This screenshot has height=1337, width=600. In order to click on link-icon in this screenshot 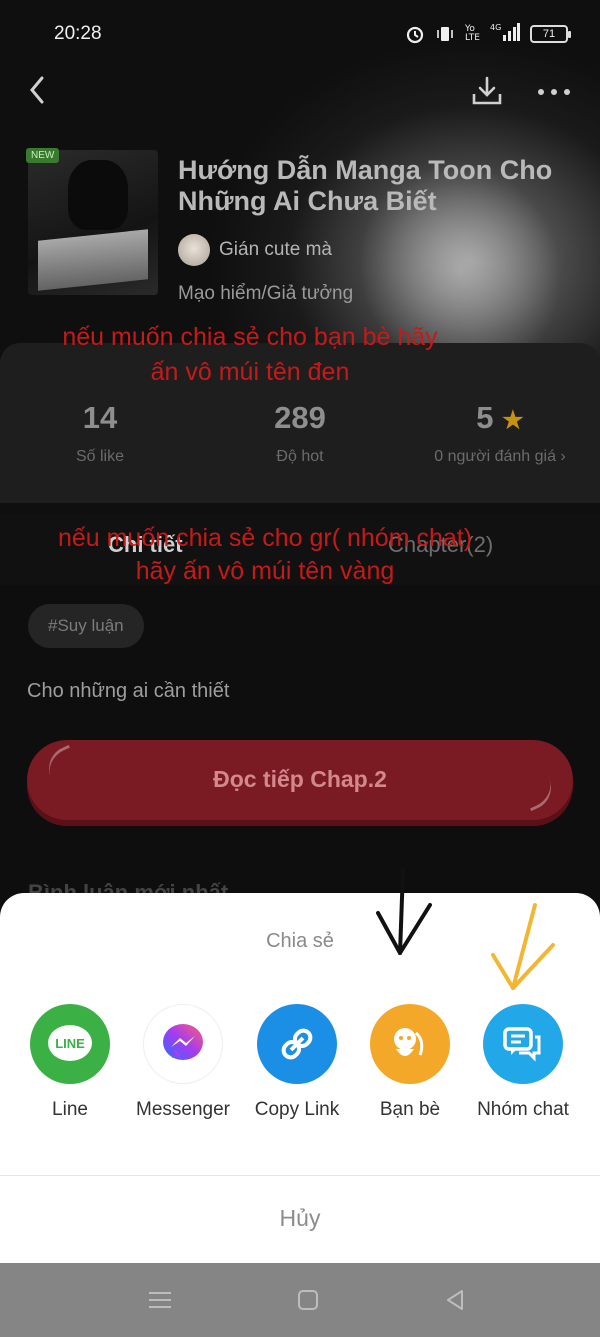, I will do `click(297, 1044)`.